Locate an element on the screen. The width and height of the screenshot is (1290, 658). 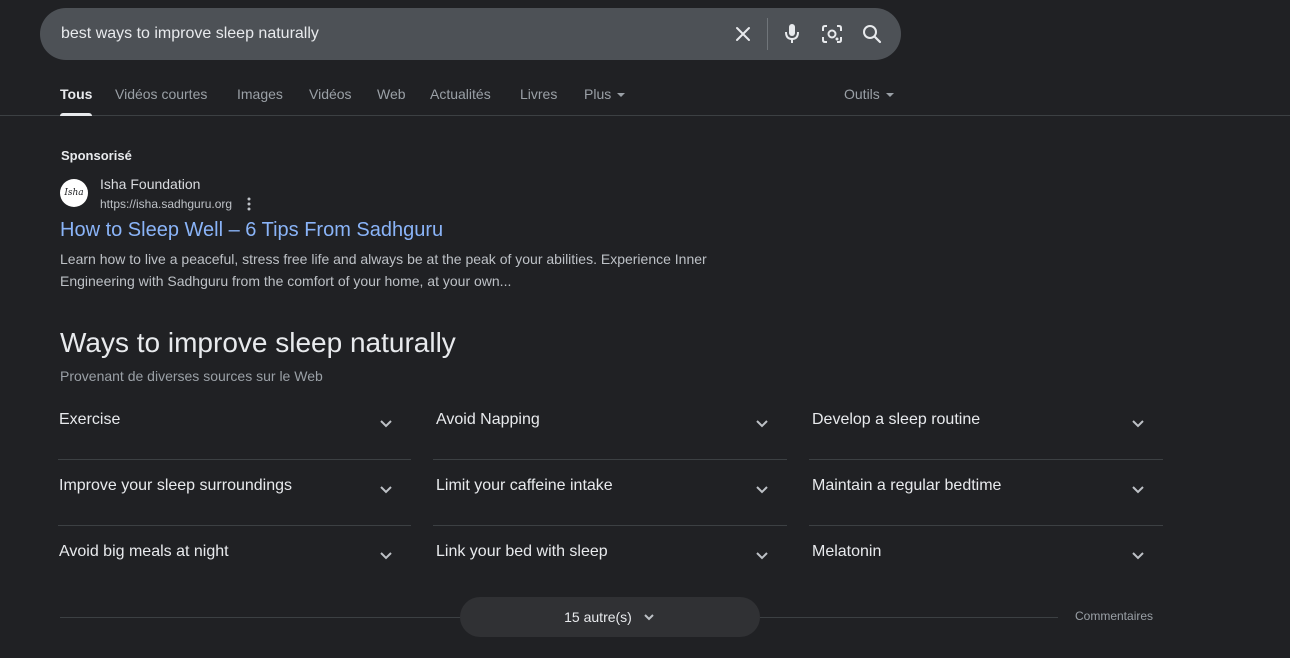
tab-images: Images is located at coordinates (260, 101).